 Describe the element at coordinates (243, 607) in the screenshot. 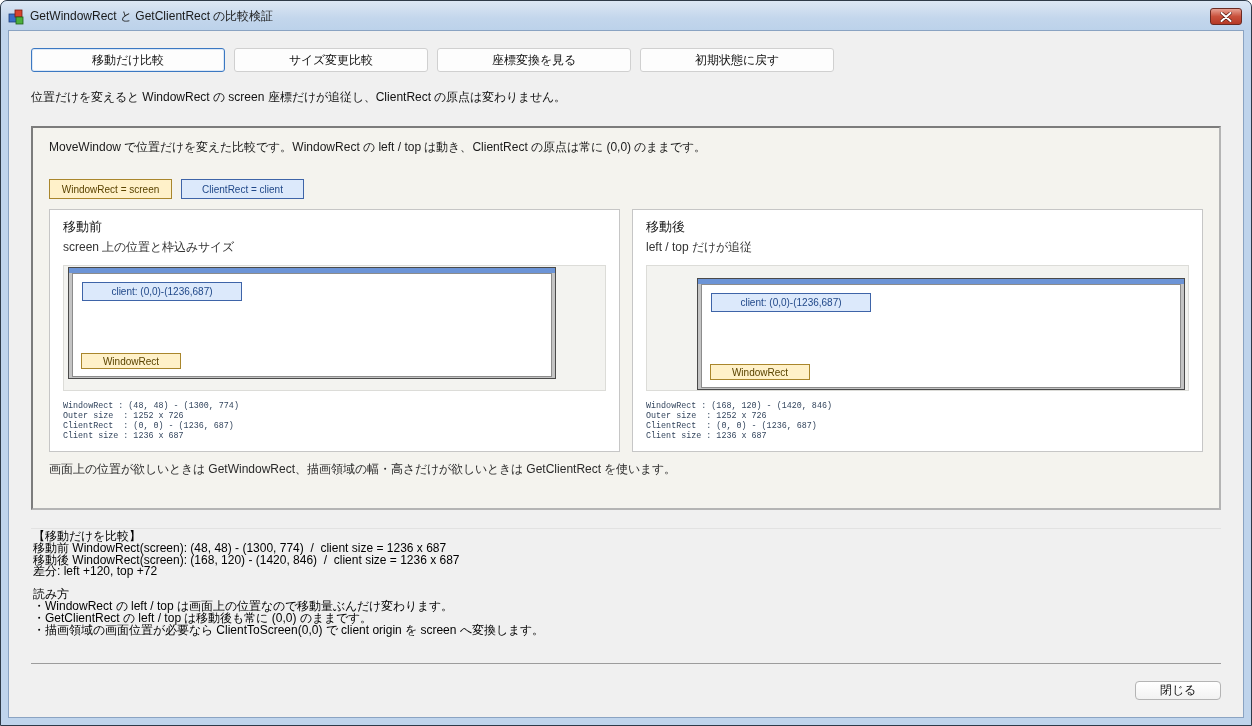

I see `output-line: ・WindowRect の left / top は画面上の位置なので移動量ぶんだけ変わります。` at that location.